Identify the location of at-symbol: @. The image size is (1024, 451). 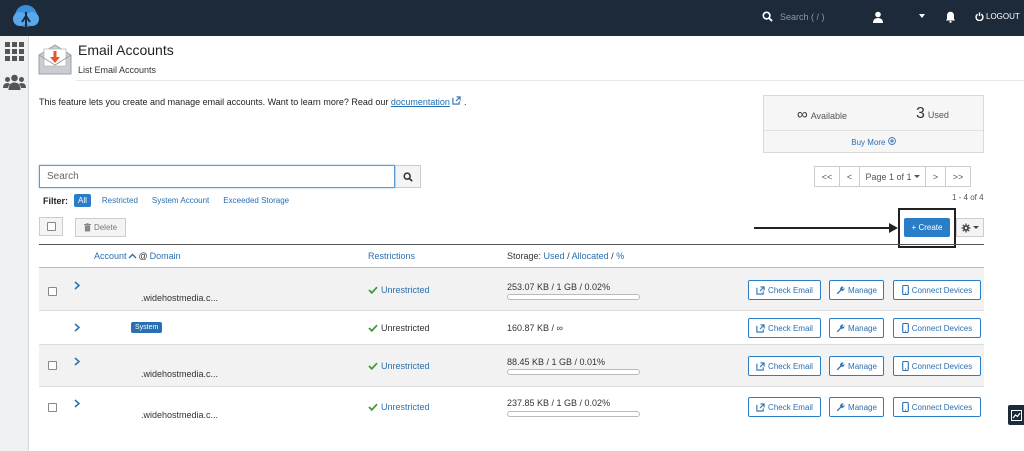
(143, 256).